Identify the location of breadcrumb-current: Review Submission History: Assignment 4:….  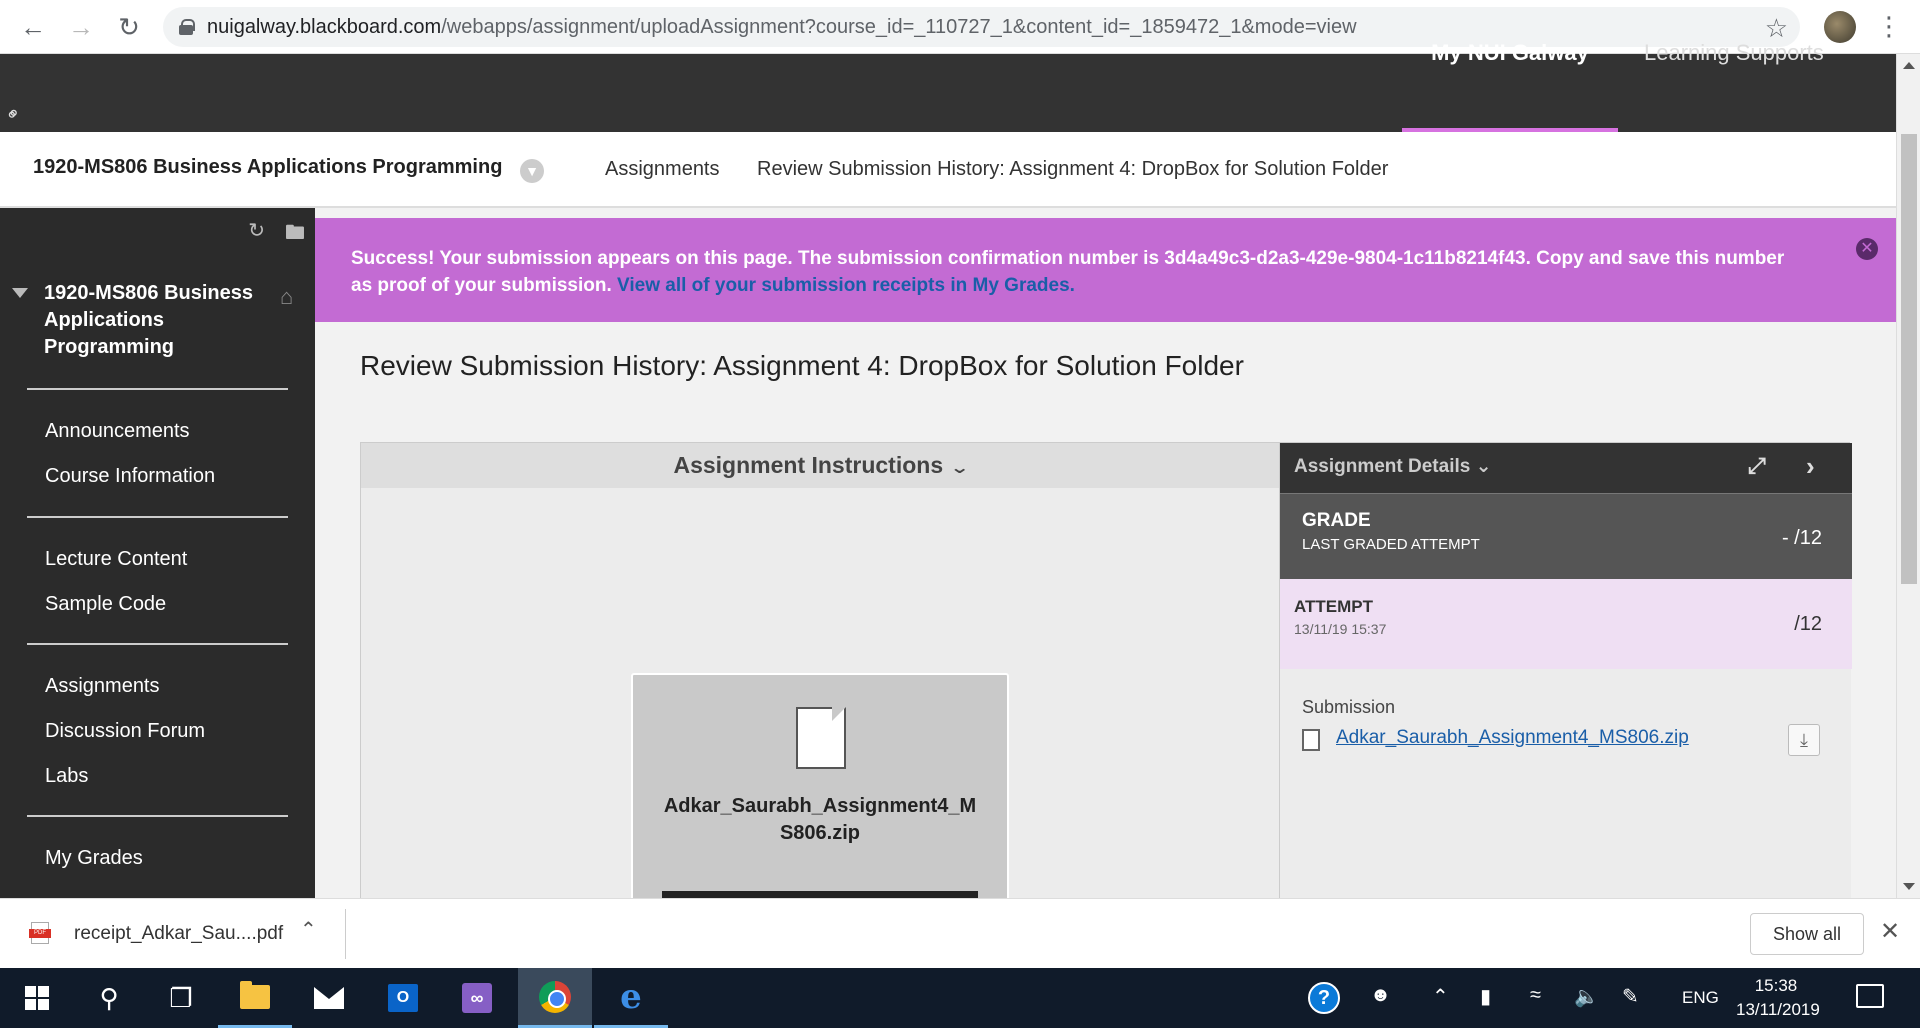
(1073, 169).